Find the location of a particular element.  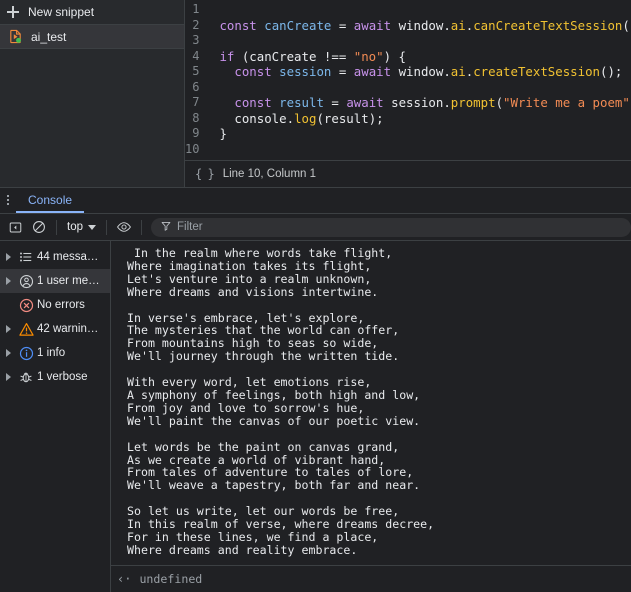

line-number: 2 is located at coordinates (197, 26).